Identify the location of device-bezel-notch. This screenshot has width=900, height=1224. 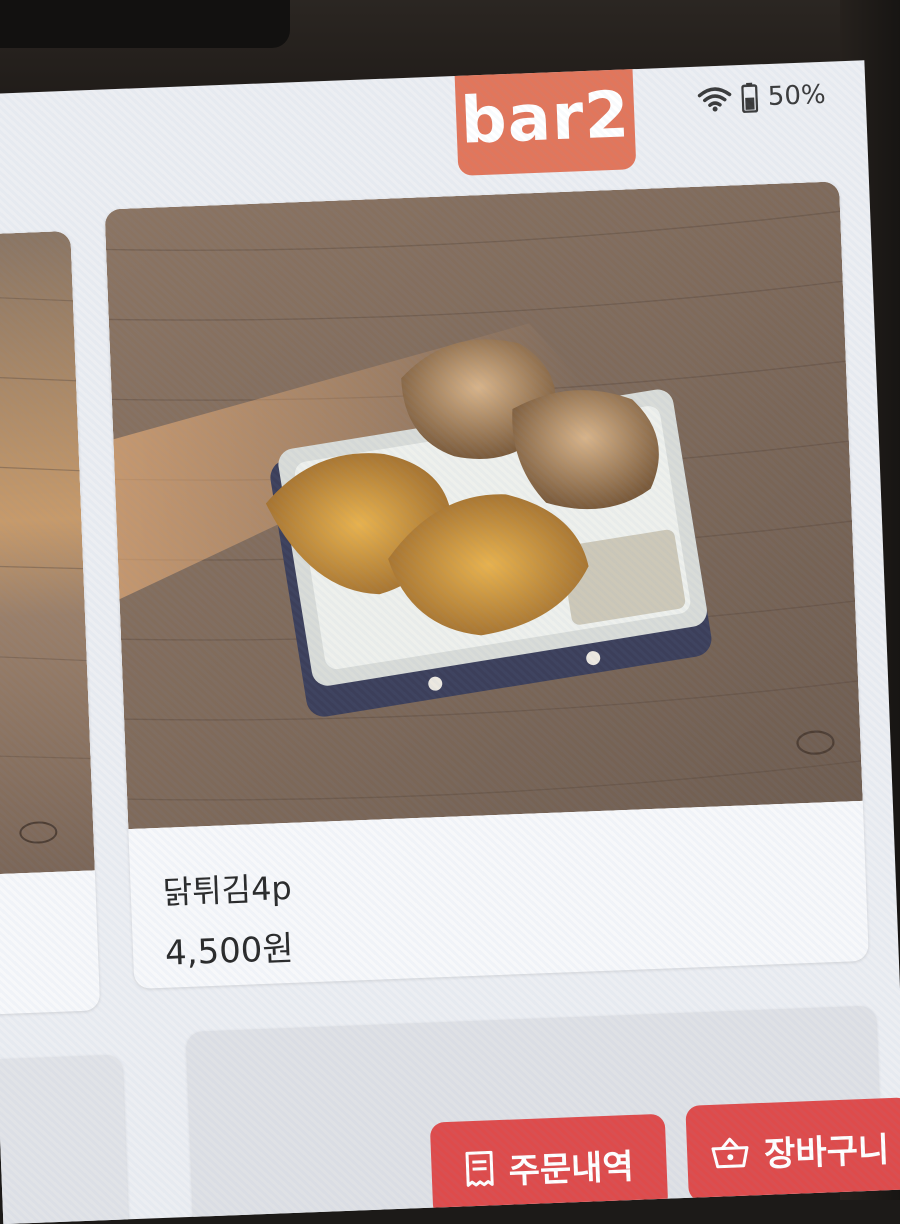
(145, 24).